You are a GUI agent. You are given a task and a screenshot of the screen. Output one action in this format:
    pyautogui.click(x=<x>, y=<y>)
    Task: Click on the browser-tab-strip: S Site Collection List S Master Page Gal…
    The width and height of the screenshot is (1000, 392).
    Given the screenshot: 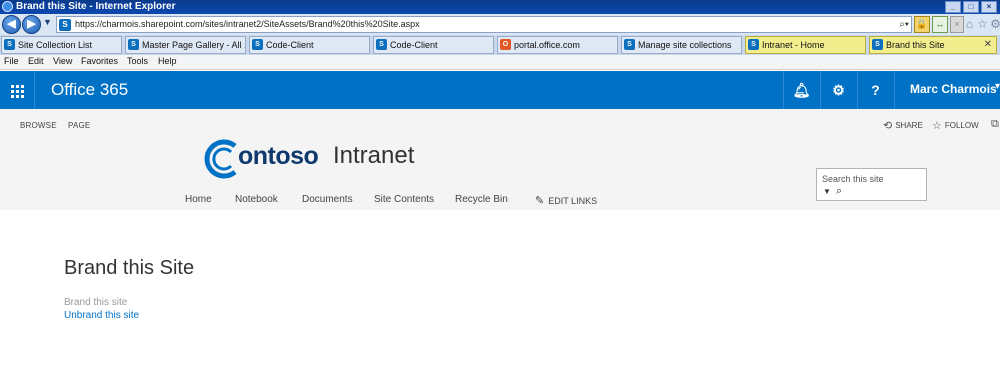 What is the action you would take?
    pyautogui.click(x=500, y=45)
    